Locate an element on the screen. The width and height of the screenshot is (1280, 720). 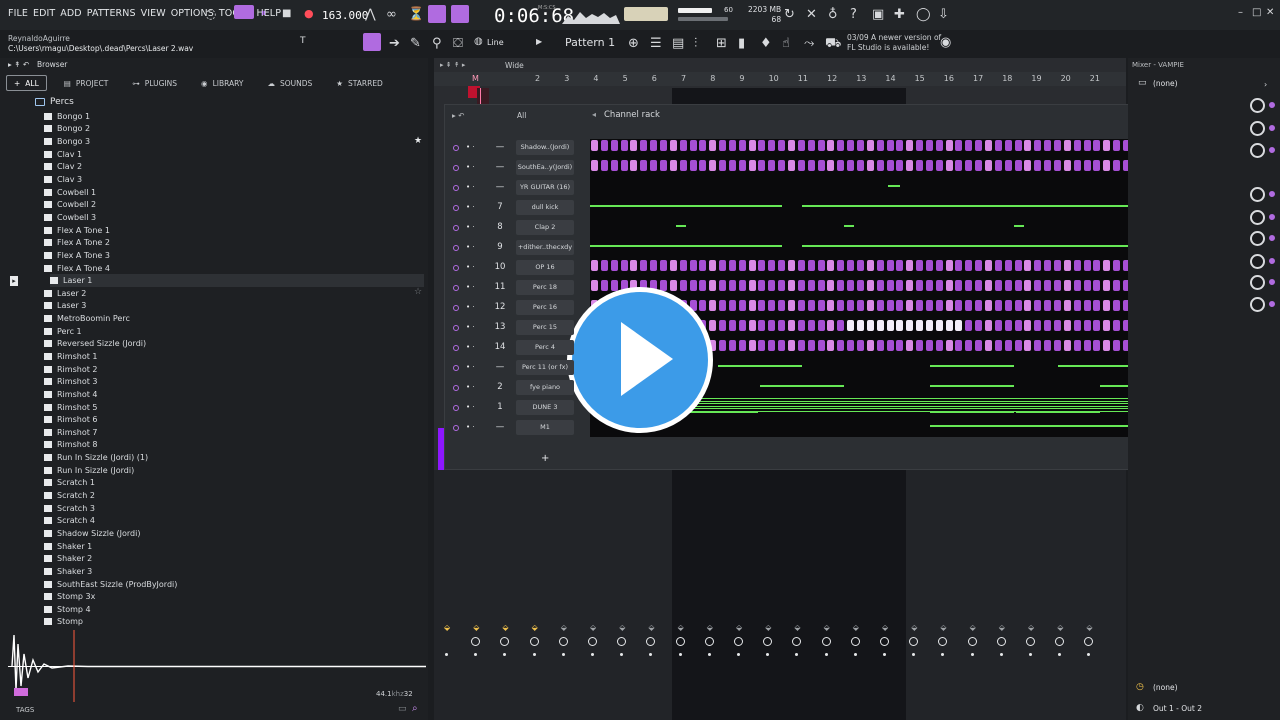
file-item: Flex A Tone 1 is located at coordinates (234, 230).